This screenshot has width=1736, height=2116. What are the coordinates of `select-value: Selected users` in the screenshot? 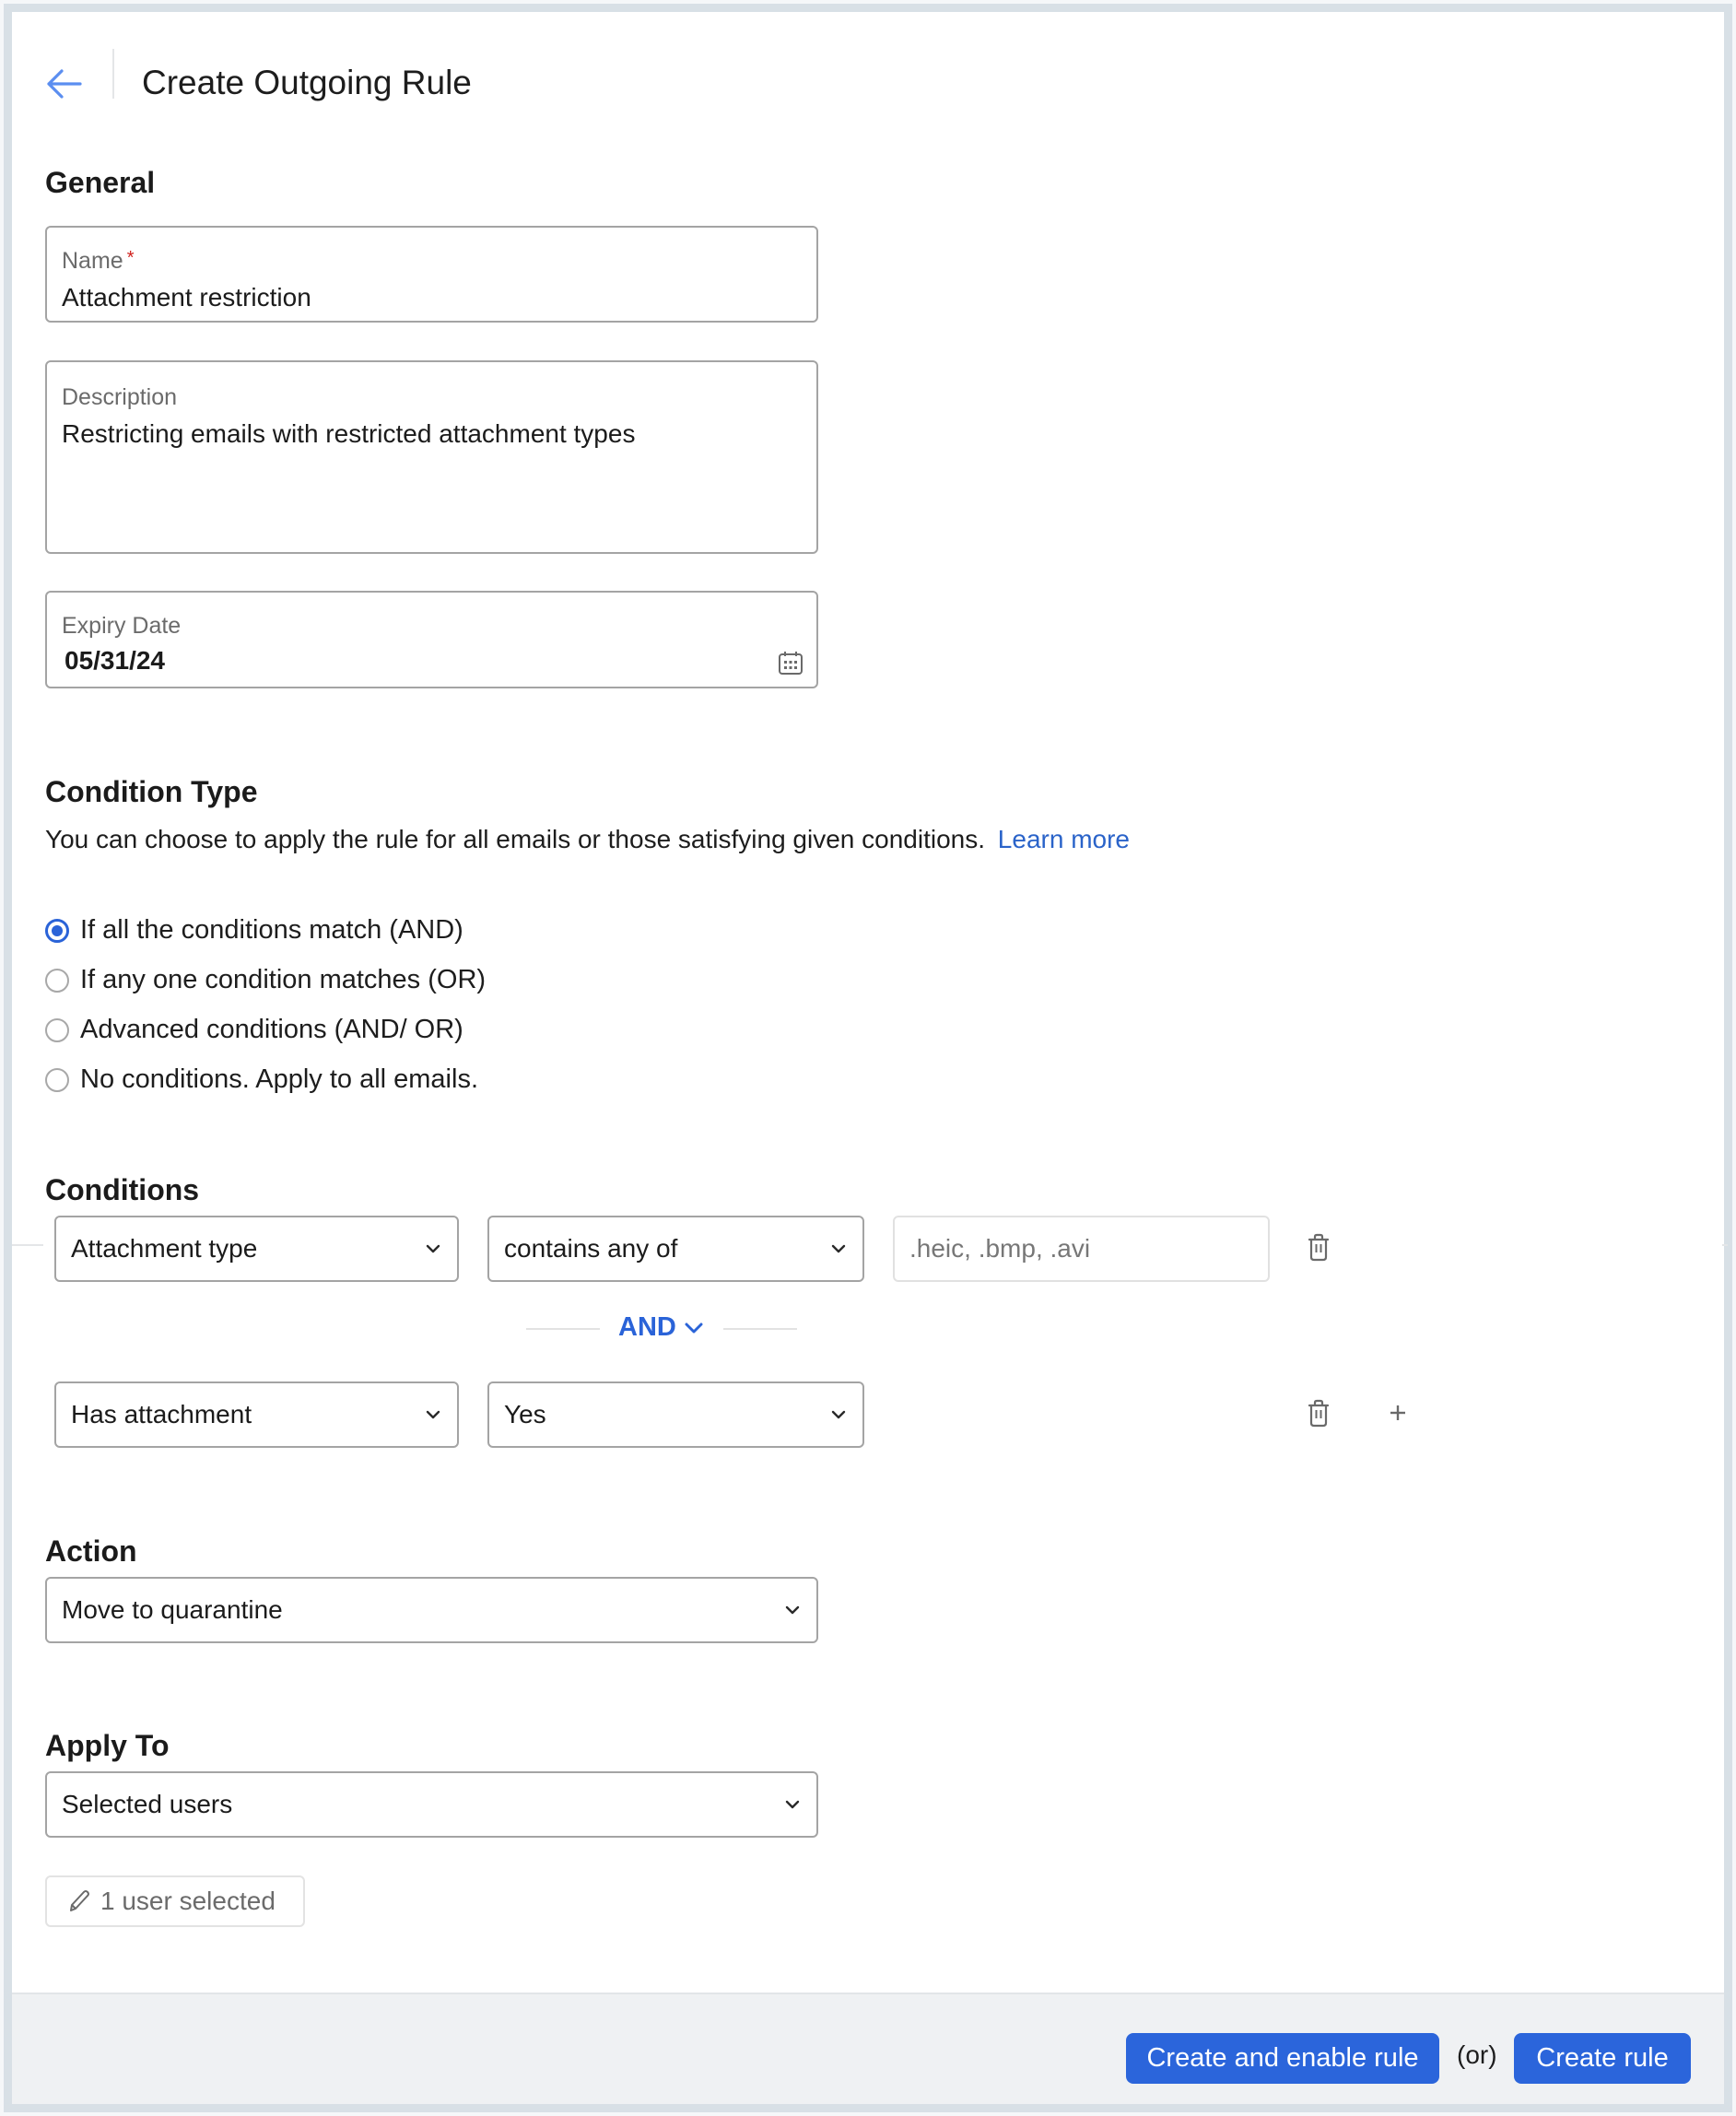 It's located at (147, 1804).